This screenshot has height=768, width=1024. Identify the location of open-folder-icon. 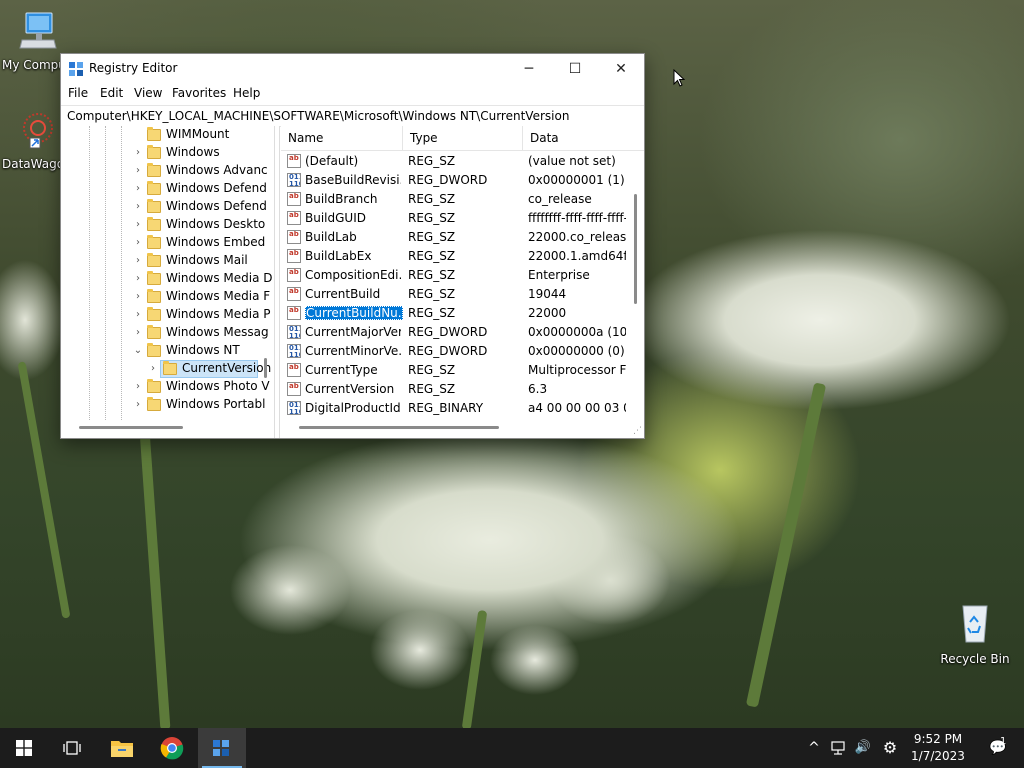
(170, 368).